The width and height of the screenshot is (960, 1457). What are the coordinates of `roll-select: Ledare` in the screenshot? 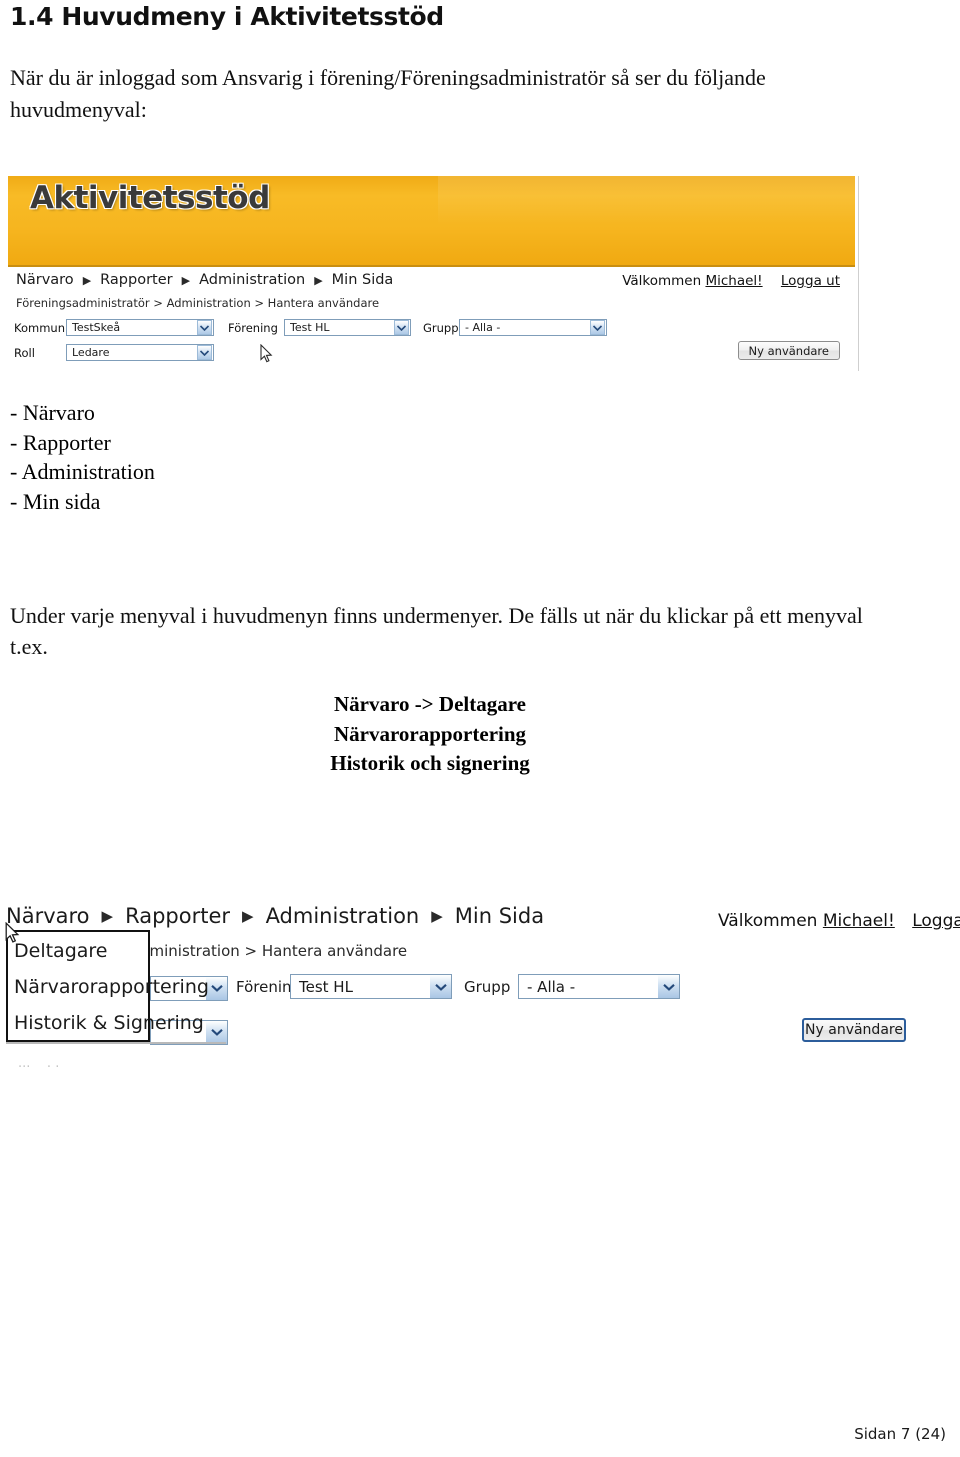 It's located at (140, 352).